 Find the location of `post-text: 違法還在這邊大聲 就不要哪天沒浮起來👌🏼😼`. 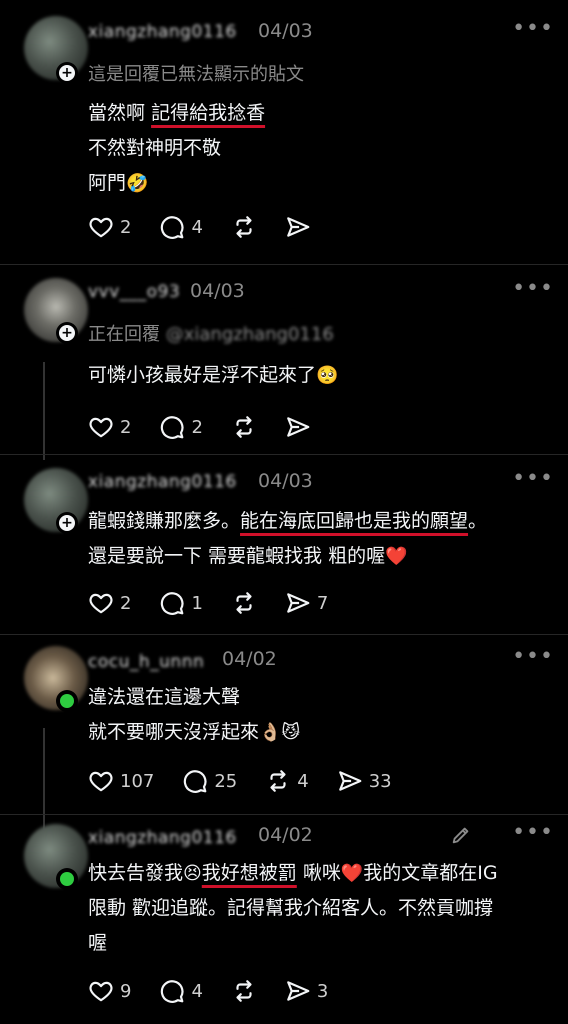

post-text: 違法還在這邊大聲 就不要哪天沒浮起來👌🏼😼 is located at coordinates (194, 714).